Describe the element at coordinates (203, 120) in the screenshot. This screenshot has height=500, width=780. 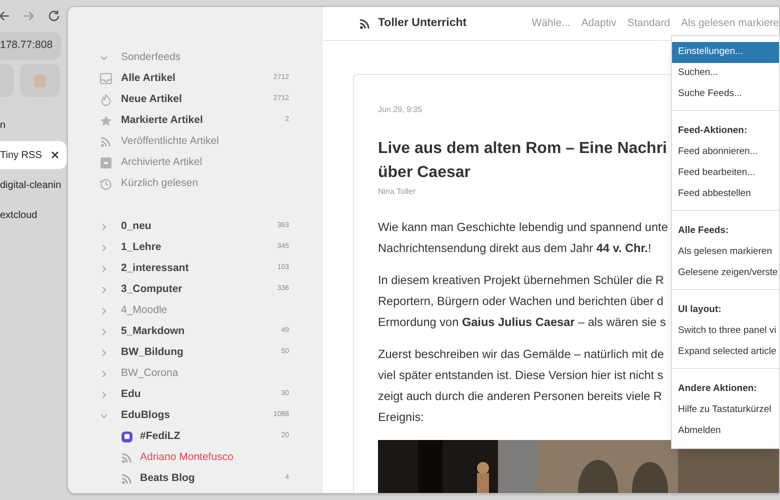
I see `feed-item: Markierte Artikel` at that location.